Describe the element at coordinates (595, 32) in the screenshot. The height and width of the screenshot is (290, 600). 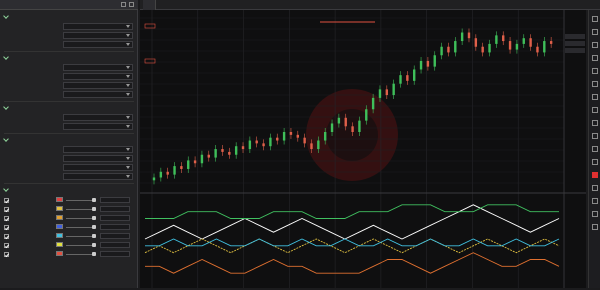
I see `crosshair-icon` at that location.